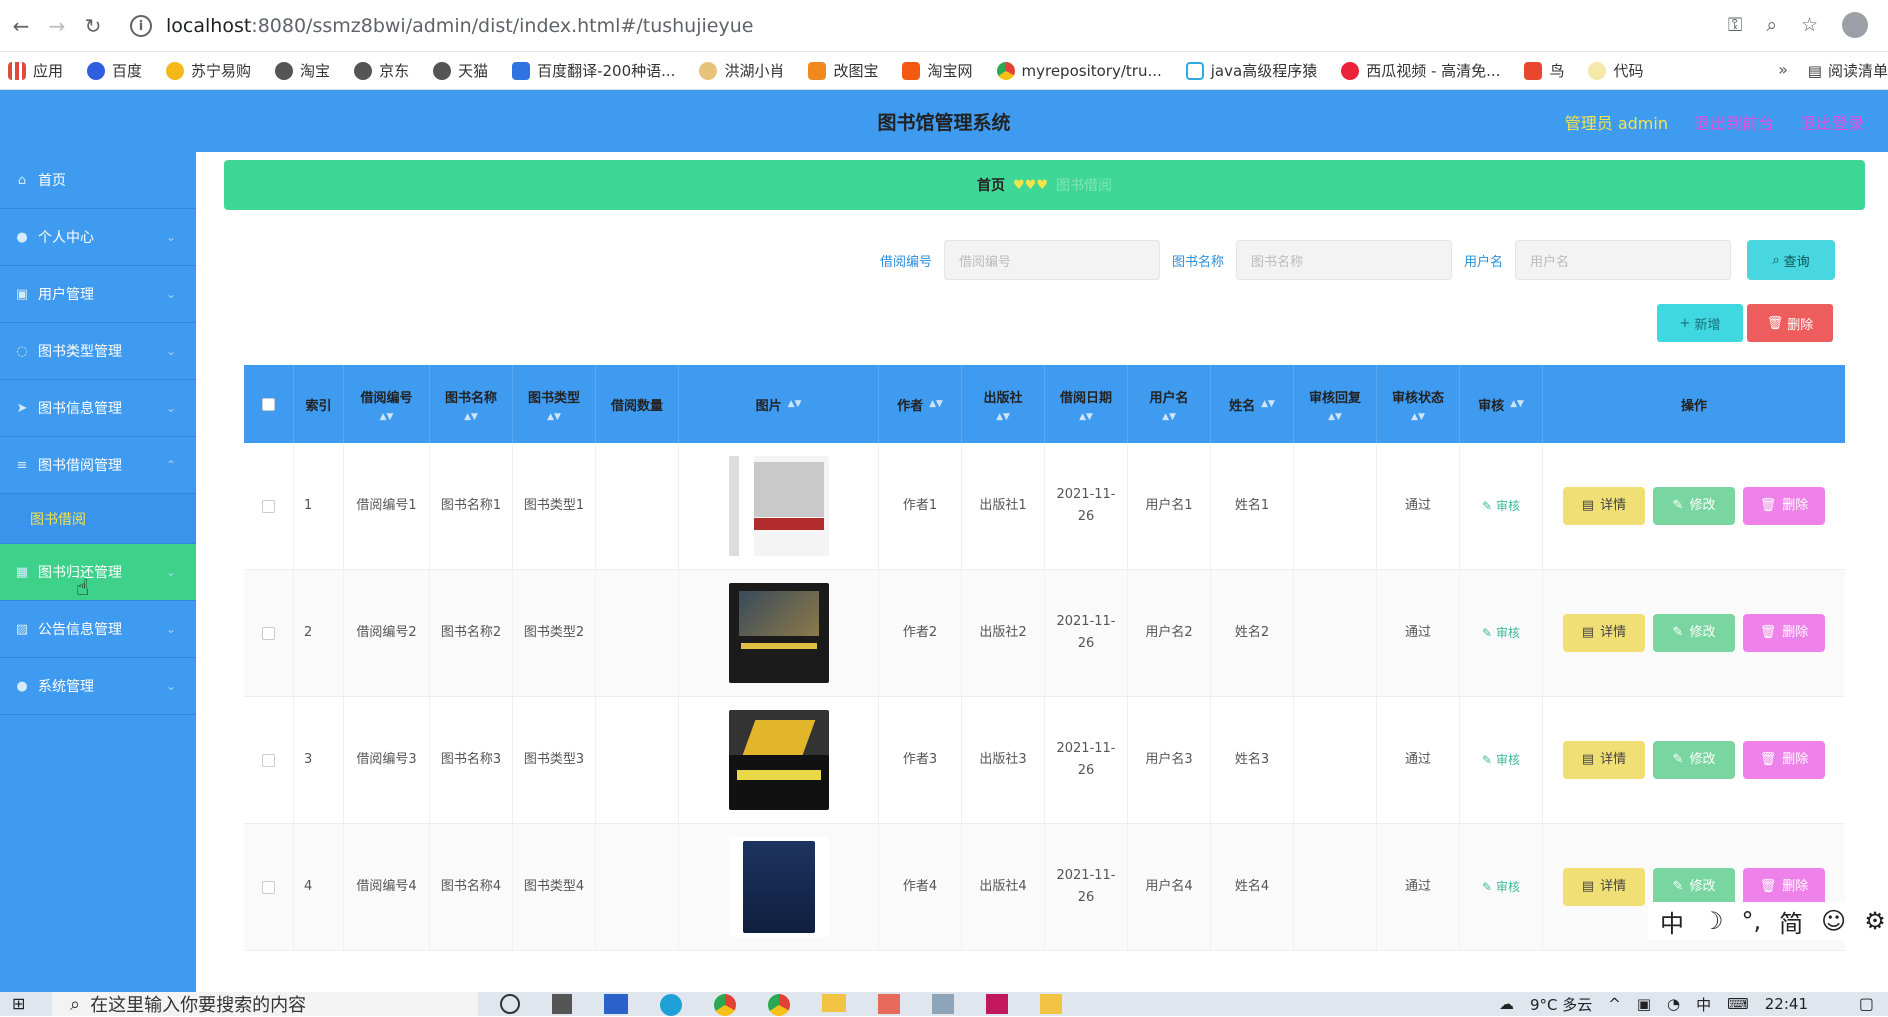 The height and width of the screenshot is (1017, 1888). I want to click on book-name-input: 图书名称, so click(1343, 260).